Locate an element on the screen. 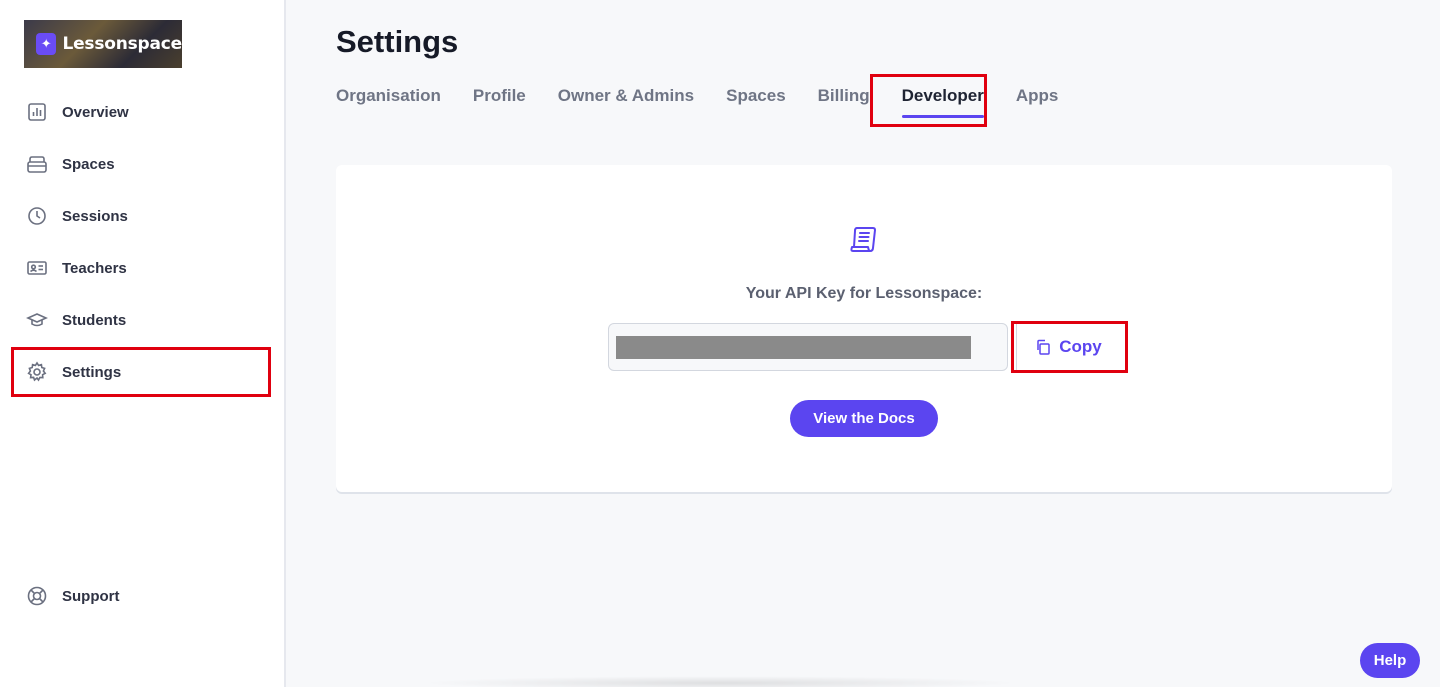  lifebuoy-icon is located at coordinates (37, 596).